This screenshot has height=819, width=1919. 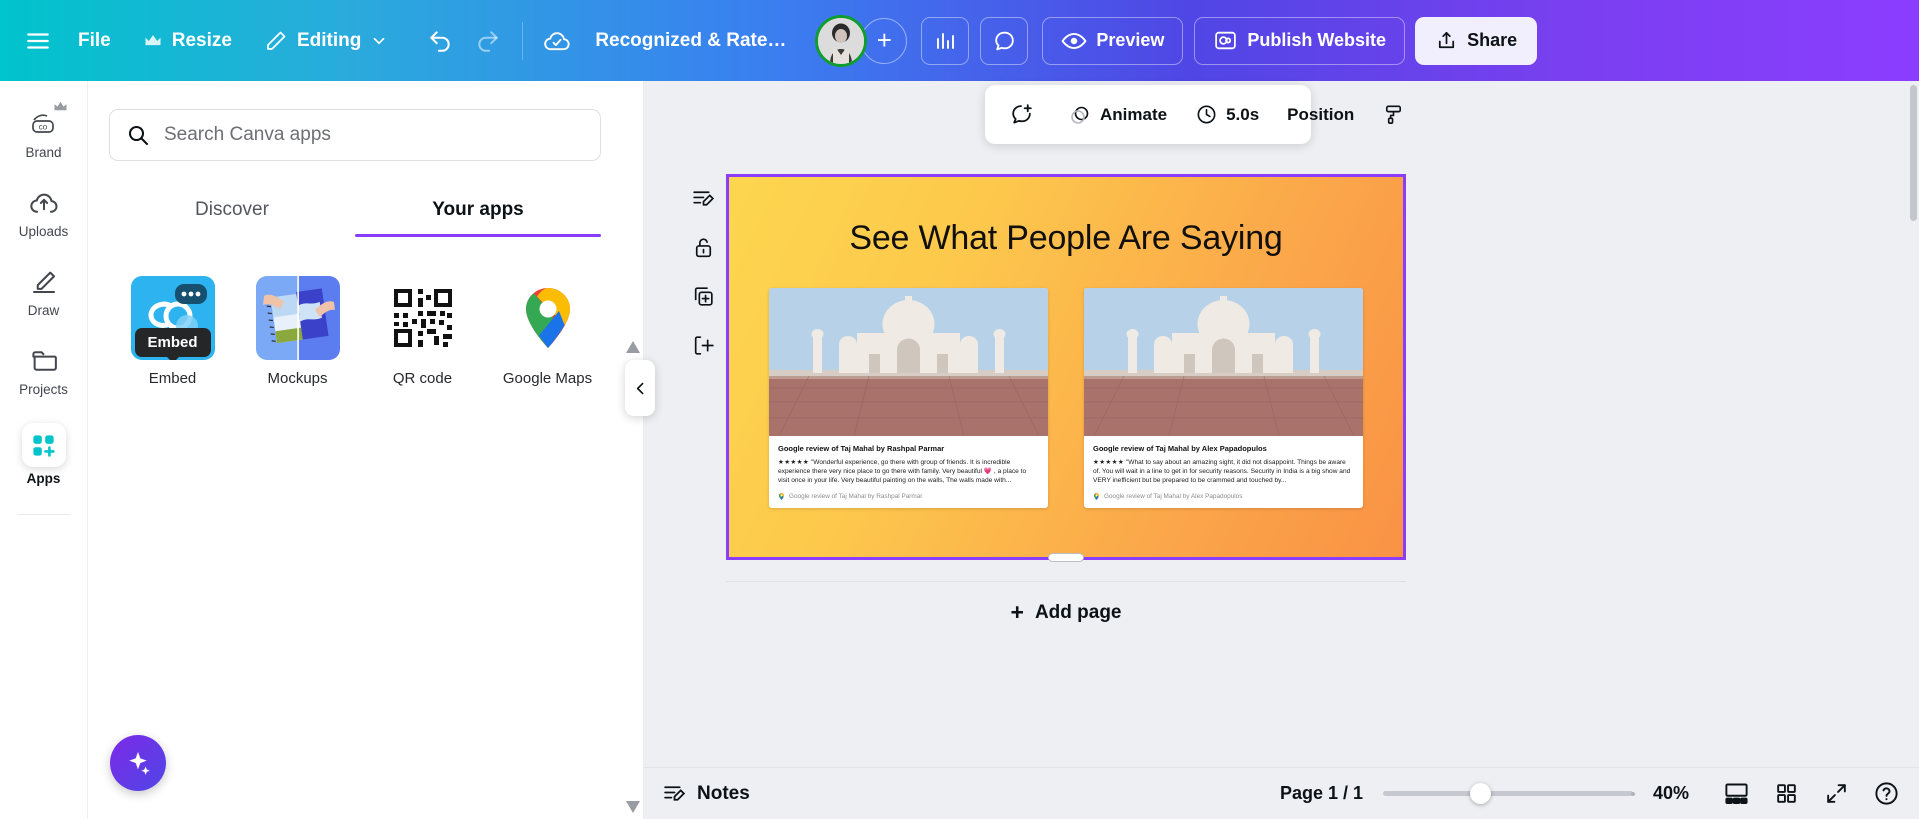 I want to click on panel-scroll-up-button, so click(x=633, y=347).